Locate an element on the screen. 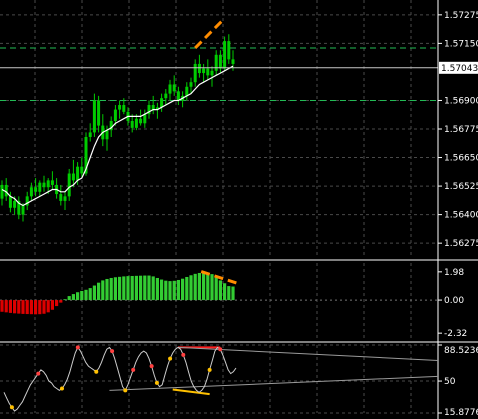  oscillator-axis: 1.98 0.00 -2.32 is located at coordinates (452, 303).